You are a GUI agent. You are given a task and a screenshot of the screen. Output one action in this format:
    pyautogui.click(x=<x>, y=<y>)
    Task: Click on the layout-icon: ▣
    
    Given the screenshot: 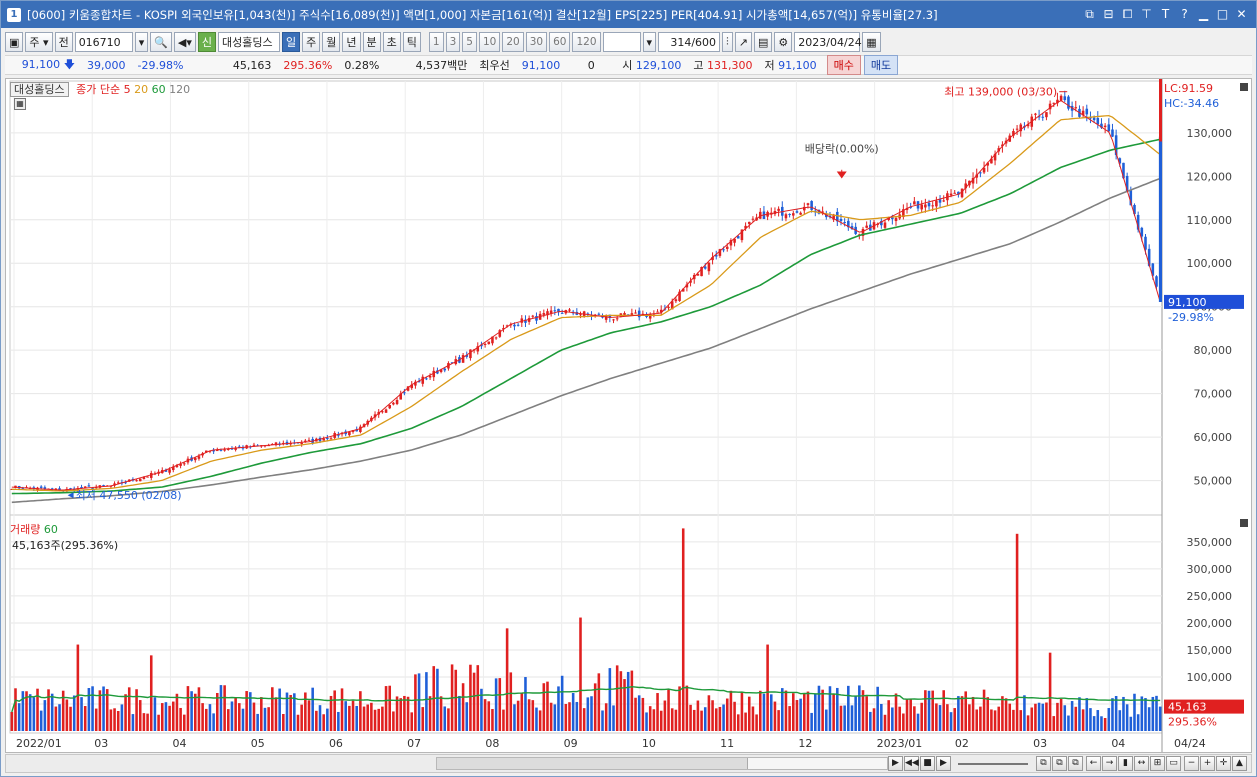 What is the action you would take?
    pyautogui.click(x=14, y=42)
    